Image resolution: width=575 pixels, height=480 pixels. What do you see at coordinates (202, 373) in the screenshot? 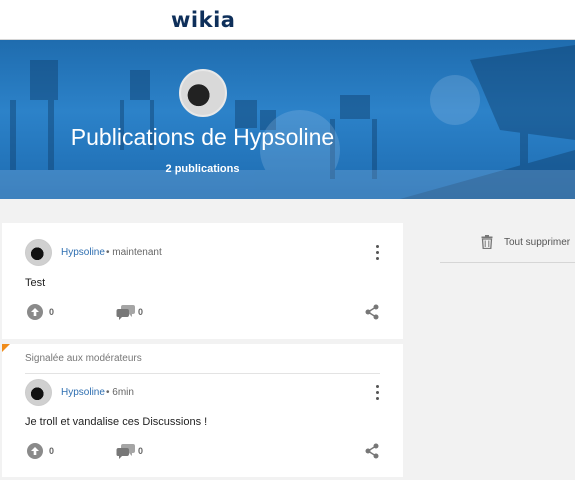
I see `divider` at bounding box center [202, 373].